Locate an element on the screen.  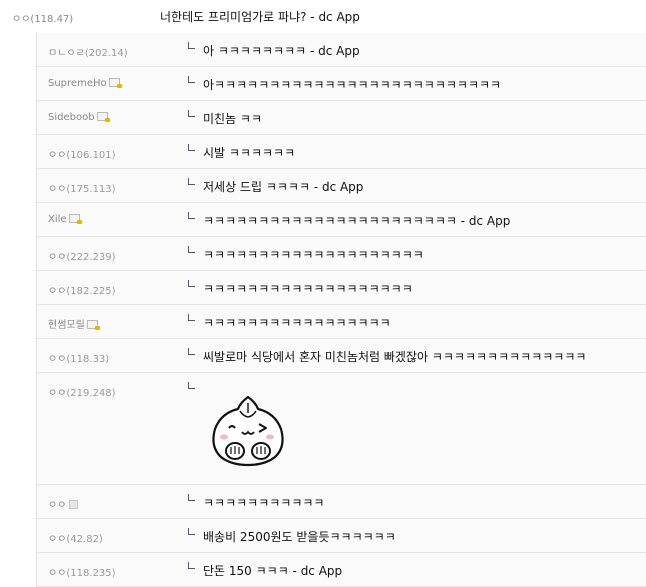
reply-row: ㅇㅇ(222.239) ㅋㅋㅋㅋㅋㅋㅋㅋㅋㅋㅋㅋㅋㅋㅋㅋㅋㅋㅋㅋ is located at coordinates (341, 254).